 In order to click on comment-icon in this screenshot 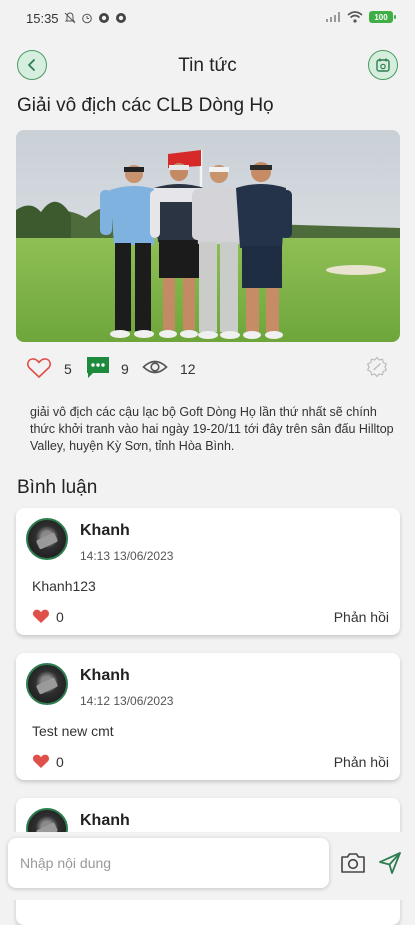, I will do `click(98, 368)`.